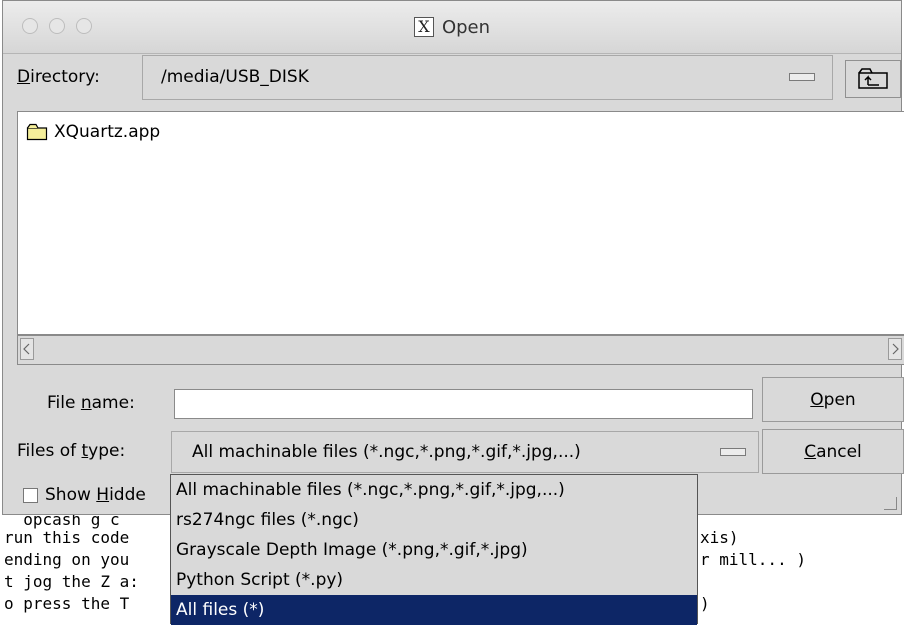 This screenshot has height=625, width=904. Describe the element at coordinates (434, 610) in the screenshot. I see `dropdown-option-selected: All files (*)` at that location.